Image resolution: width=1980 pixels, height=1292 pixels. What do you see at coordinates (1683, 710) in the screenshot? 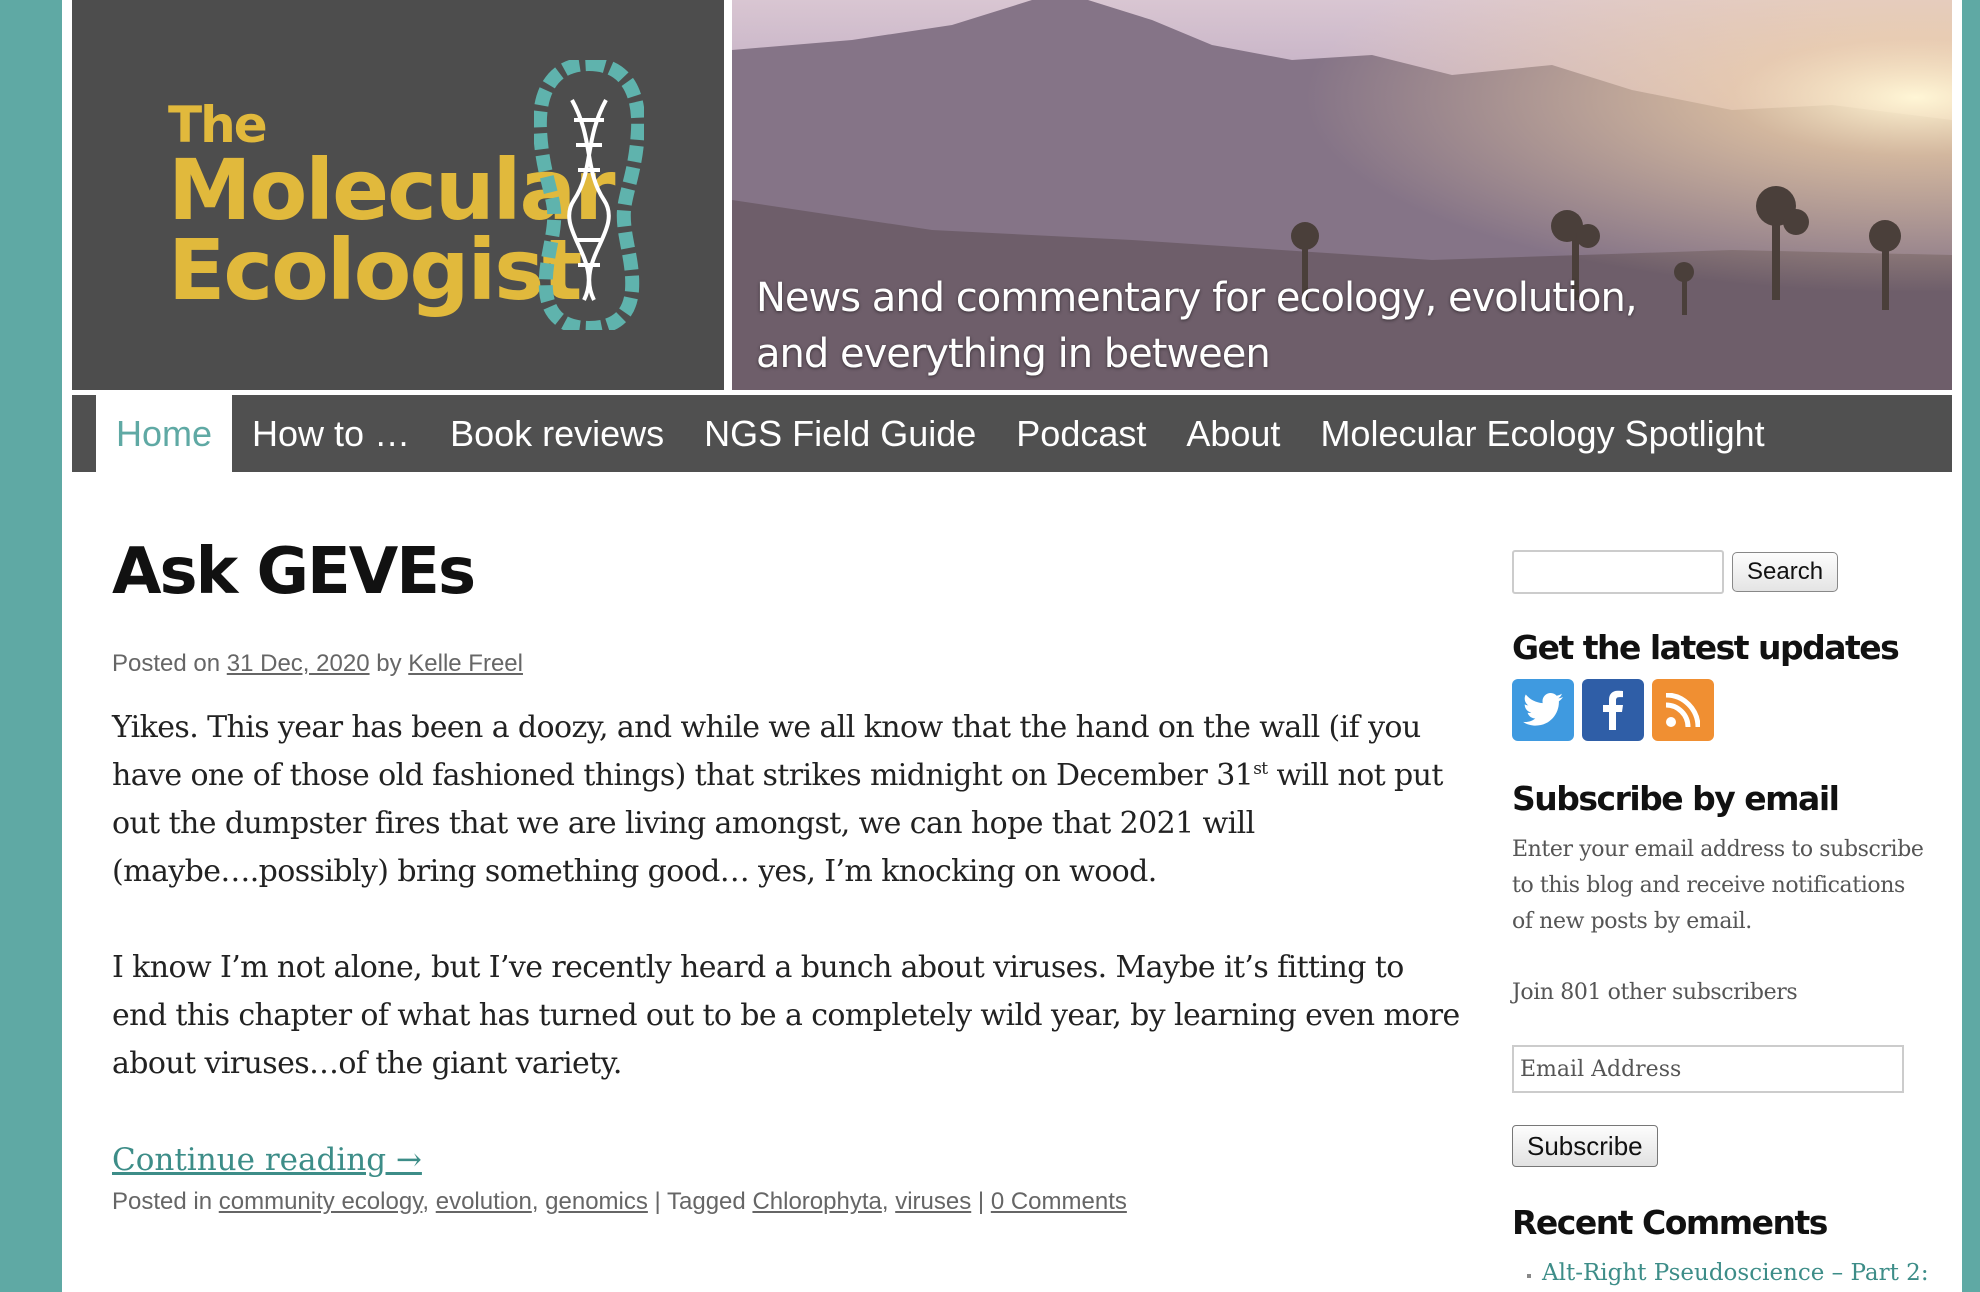
I see `rss-icon` at bounding box center [1683, 710].